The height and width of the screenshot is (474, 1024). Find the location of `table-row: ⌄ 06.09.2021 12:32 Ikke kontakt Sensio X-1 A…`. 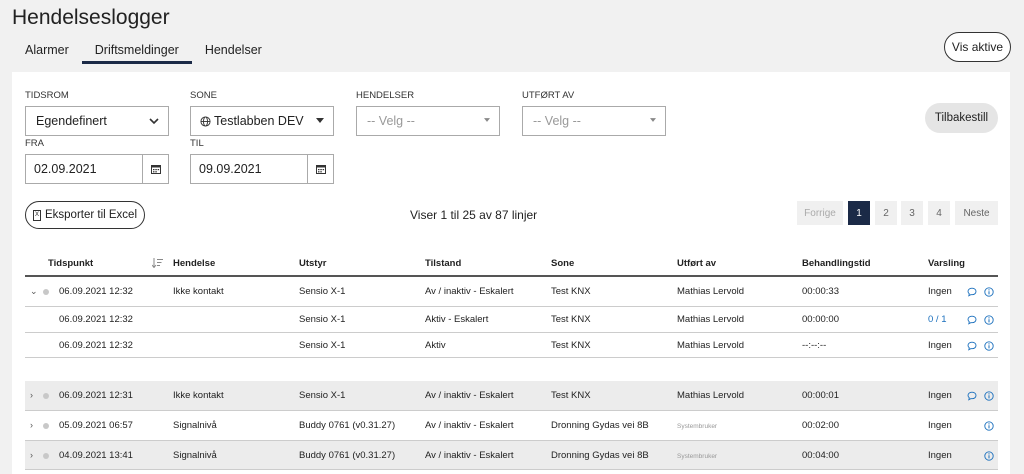

table-row: ⌄ 06.09.2021 12:32 Ikke kontakt Sensio X-1 A… is located at coordinates (511, 292).